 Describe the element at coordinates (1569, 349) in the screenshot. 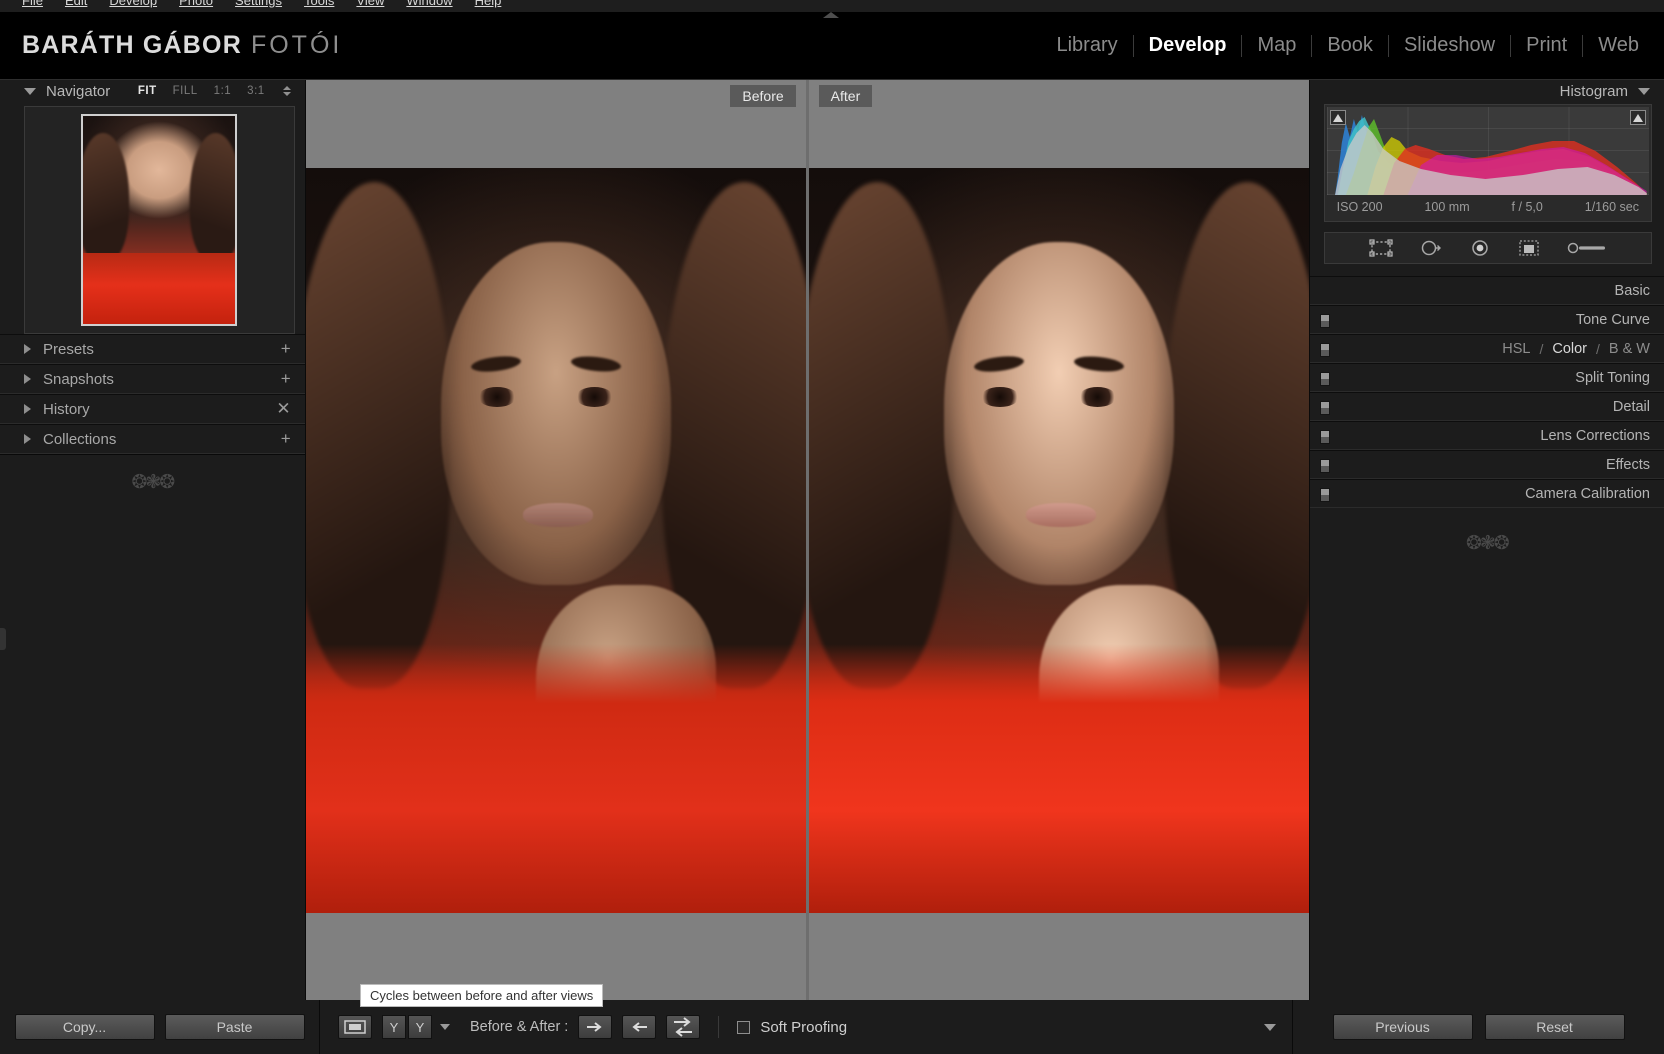

I see `segment-color: Color` at that location.